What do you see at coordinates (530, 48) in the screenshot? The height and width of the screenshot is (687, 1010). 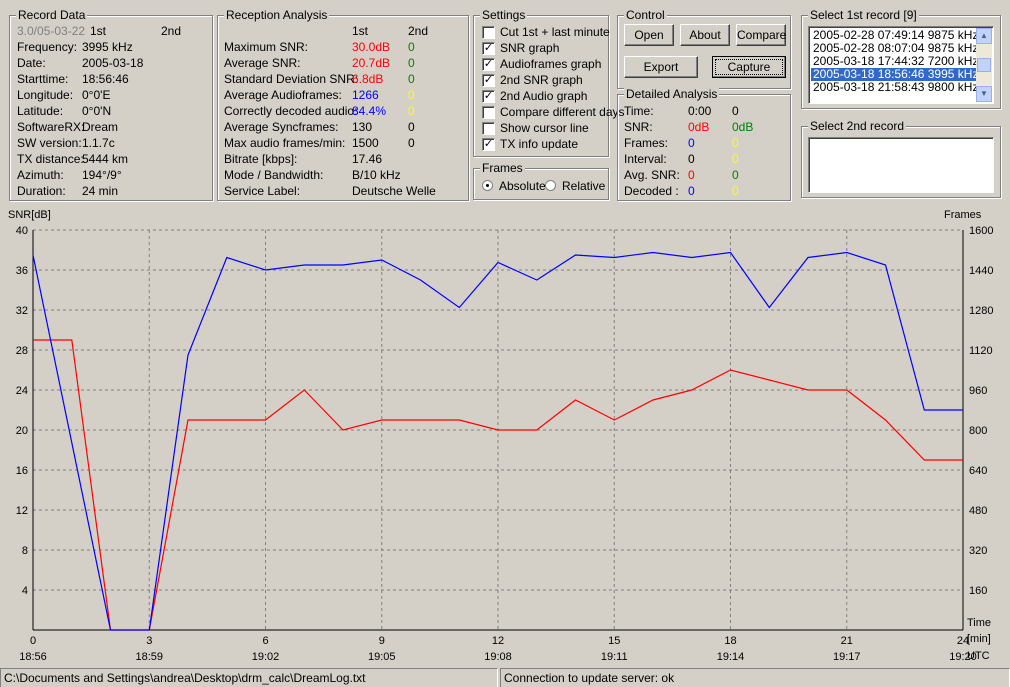 I see `setting-label: SNR graph` at bounding box center [530, 48].